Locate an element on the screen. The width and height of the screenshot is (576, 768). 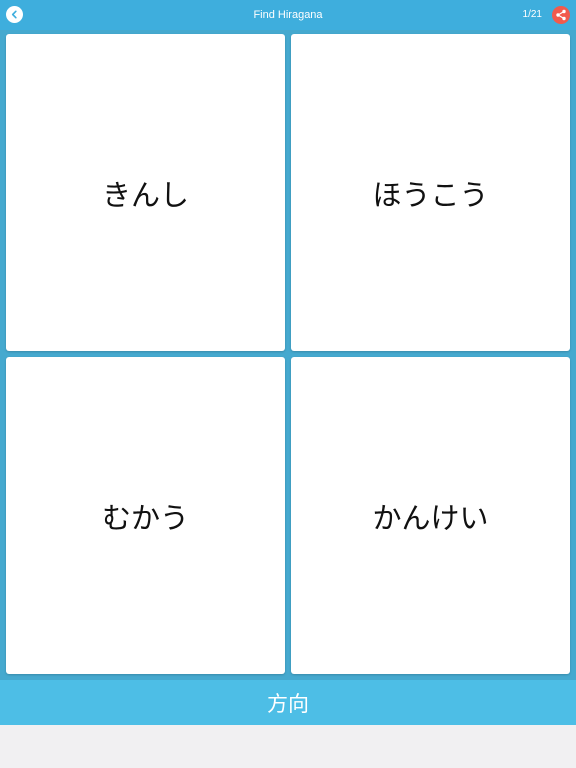
back-button is located at coordinates (14, 14).